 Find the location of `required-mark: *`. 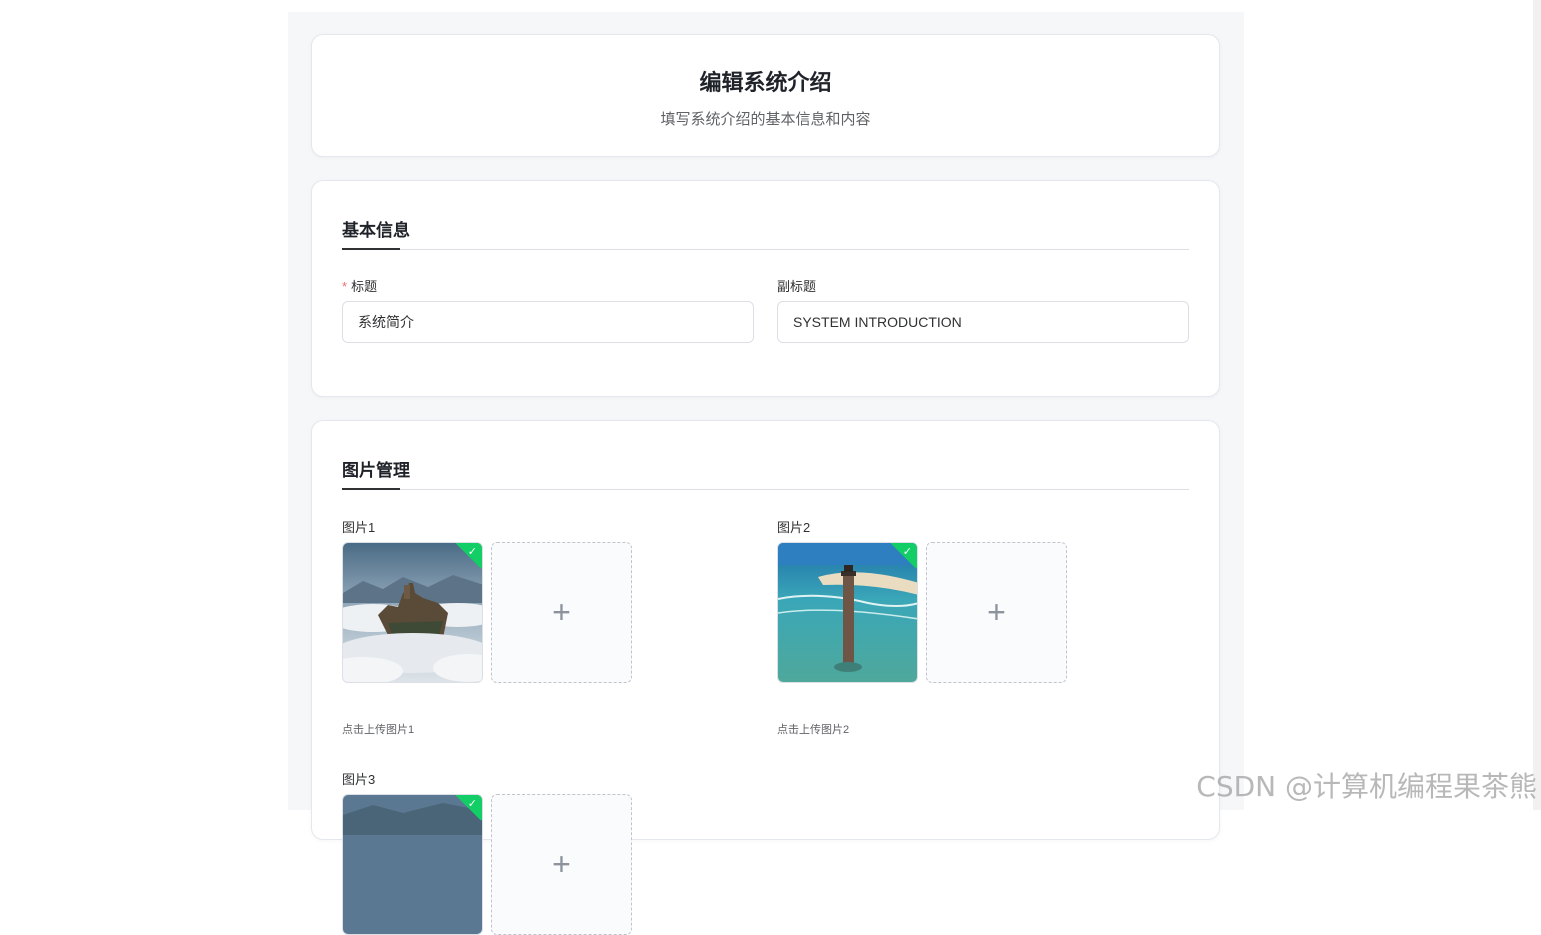

required-mark: * is located at coordinates (345, 286).